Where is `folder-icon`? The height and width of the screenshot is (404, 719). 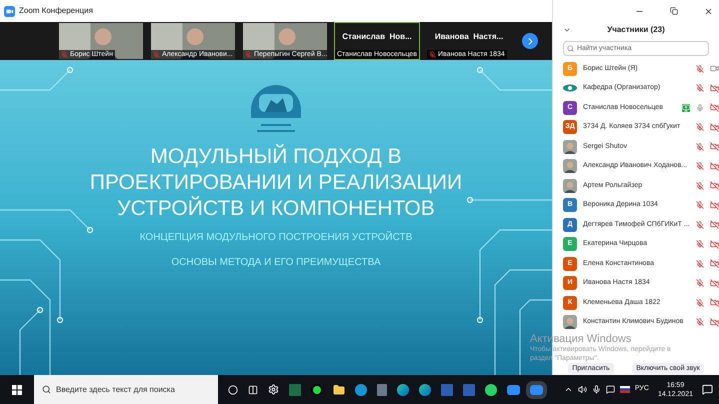 folder-icon is located at coordinates (339, 390).